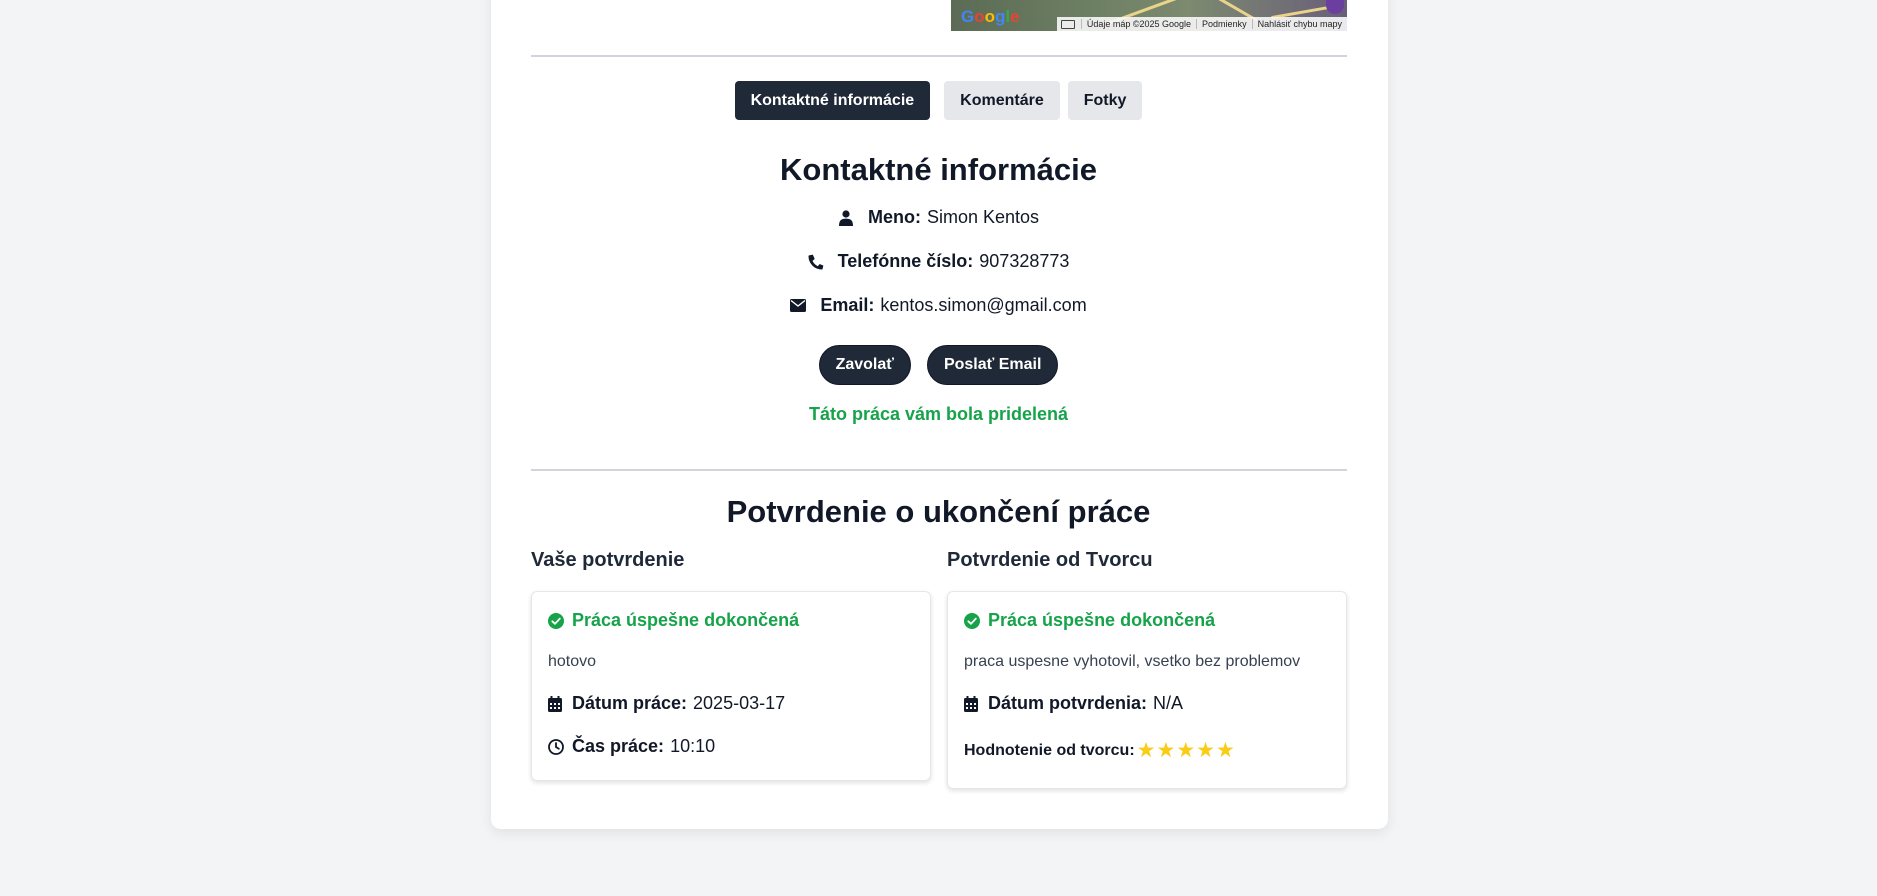 This screenshot has width=1877, height=896. What do you see at coordinates (739, 703) in the screenshot?
I see `your-date-value: 2025-03-17` at bounding box center [739, 703].